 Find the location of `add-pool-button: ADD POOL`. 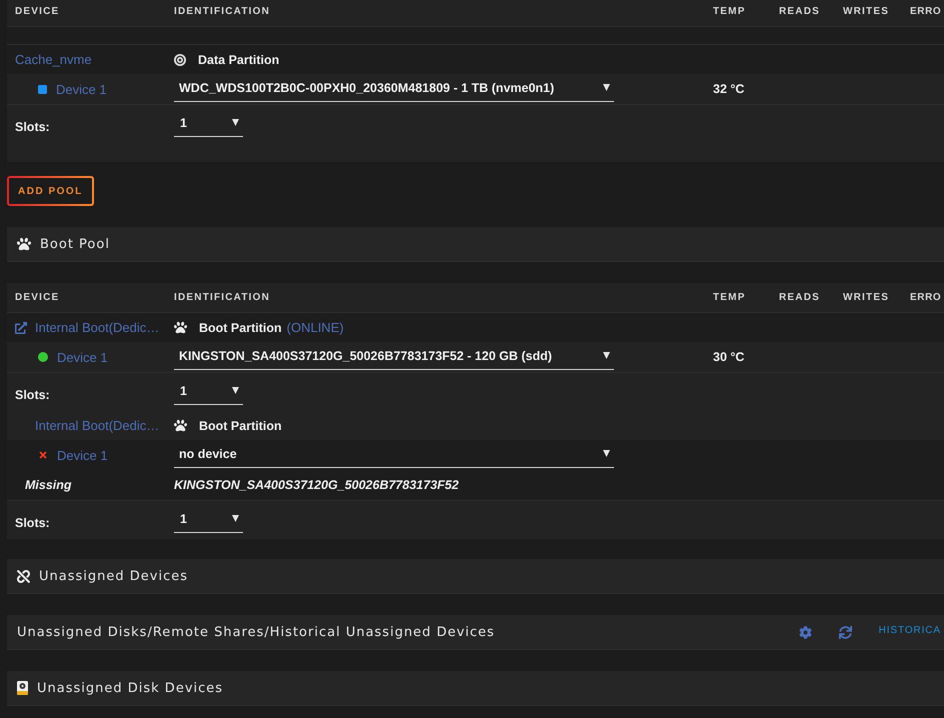

add-pool-button: ADD POOL is located at coordinates (50, 191).